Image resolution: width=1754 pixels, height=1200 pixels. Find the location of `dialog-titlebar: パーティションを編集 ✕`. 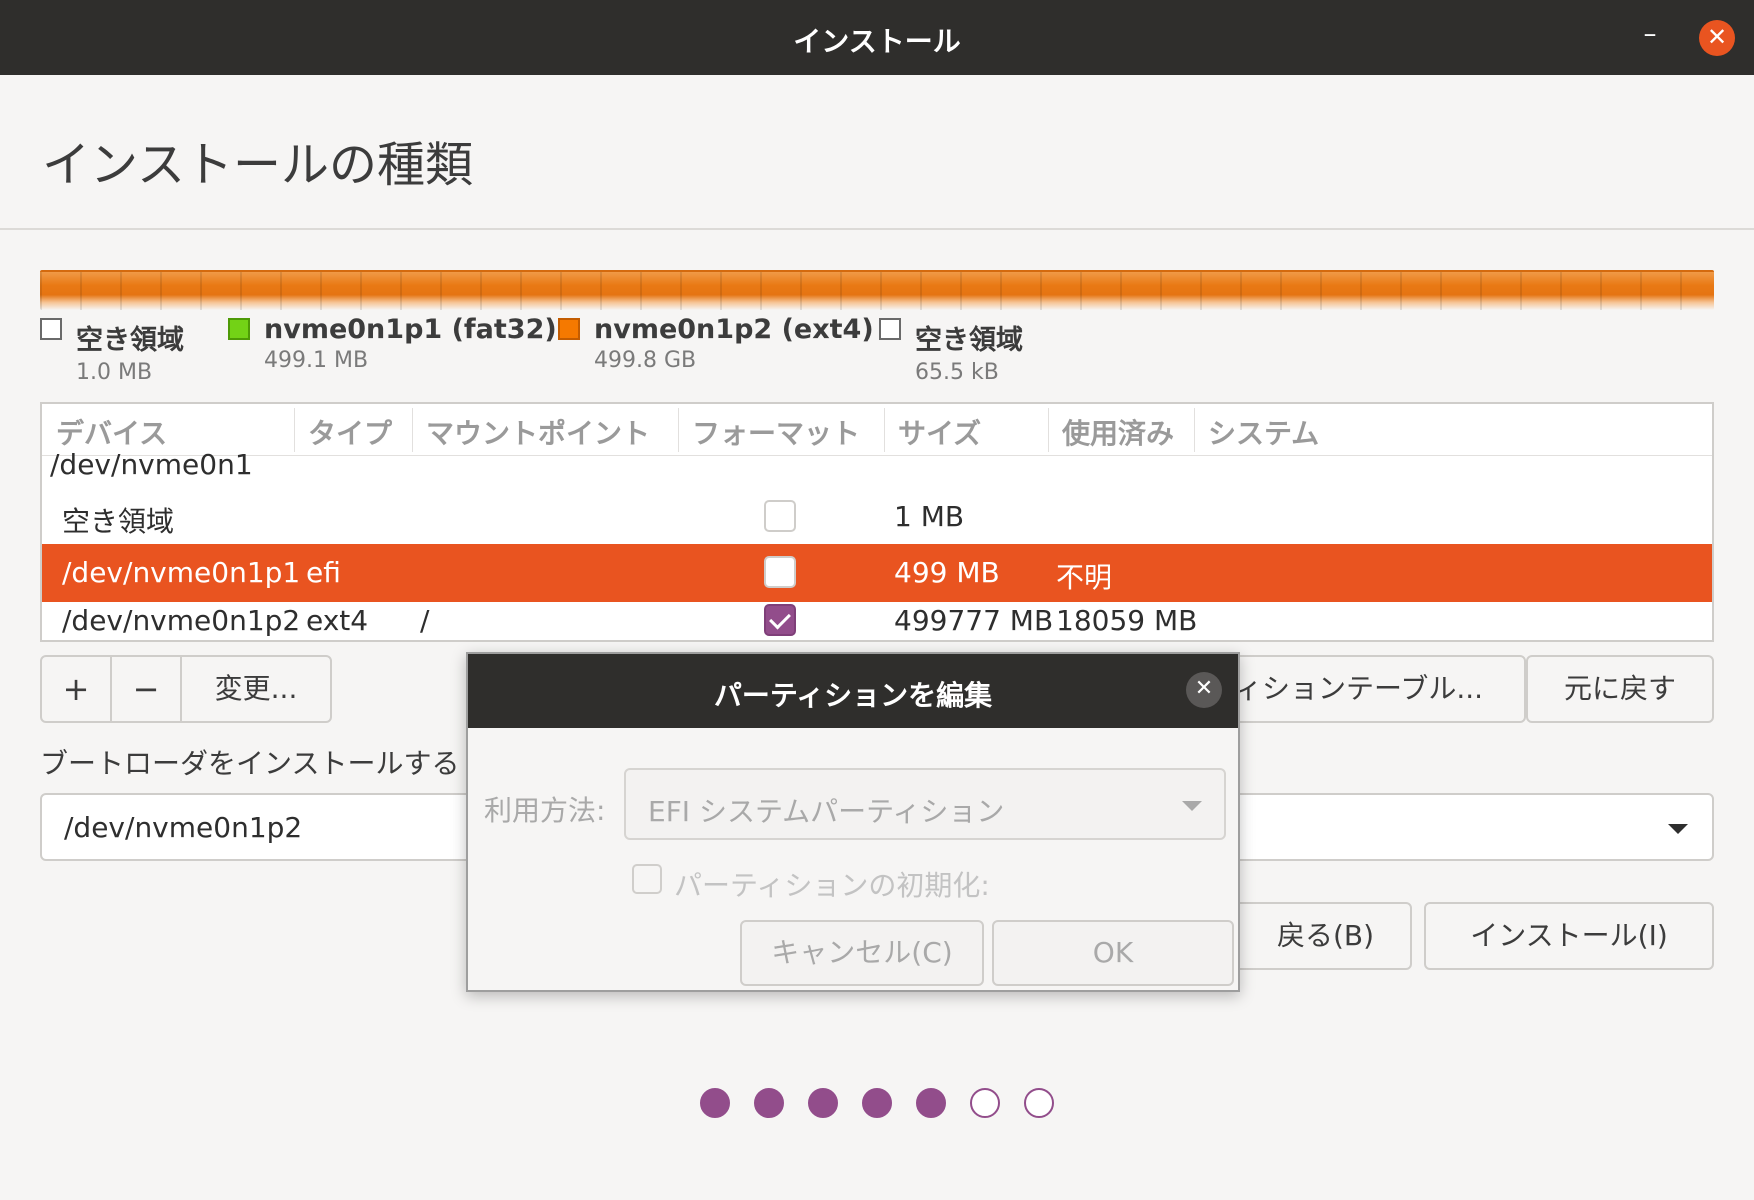

dialog-titlebar: パーティションを編集 ✕ is located at coordinates (853, 691).